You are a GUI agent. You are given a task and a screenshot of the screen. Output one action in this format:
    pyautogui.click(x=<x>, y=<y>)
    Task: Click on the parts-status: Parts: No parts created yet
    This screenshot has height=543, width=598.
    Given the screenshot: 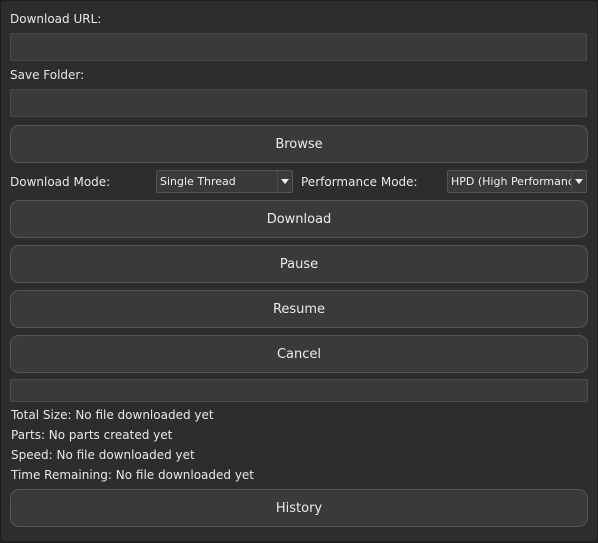 What is the action you would take?
    pyautogui.click(x=92, y=435)
    